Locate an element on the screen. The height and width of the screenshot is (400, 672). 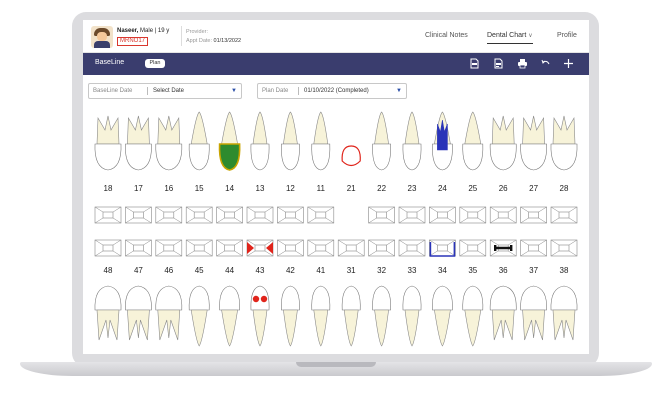
tooth-47-crown is located at coordinates (138, 298).